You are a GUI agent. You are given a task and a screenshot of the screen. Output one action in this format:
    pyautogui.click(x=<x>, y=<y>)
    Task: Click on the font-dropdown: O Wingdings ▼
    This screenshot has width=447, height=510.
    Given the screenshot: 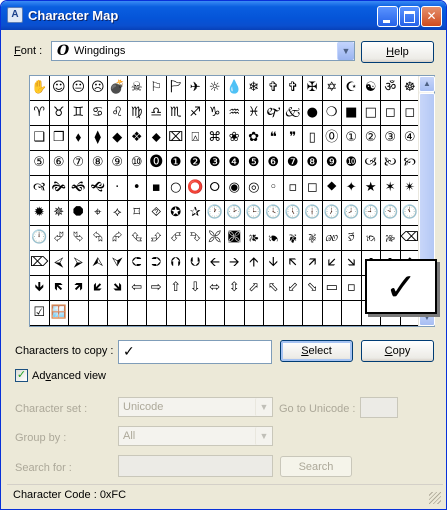 What is the action you would take?
    pyautogui.click(x=203, y=51)
    